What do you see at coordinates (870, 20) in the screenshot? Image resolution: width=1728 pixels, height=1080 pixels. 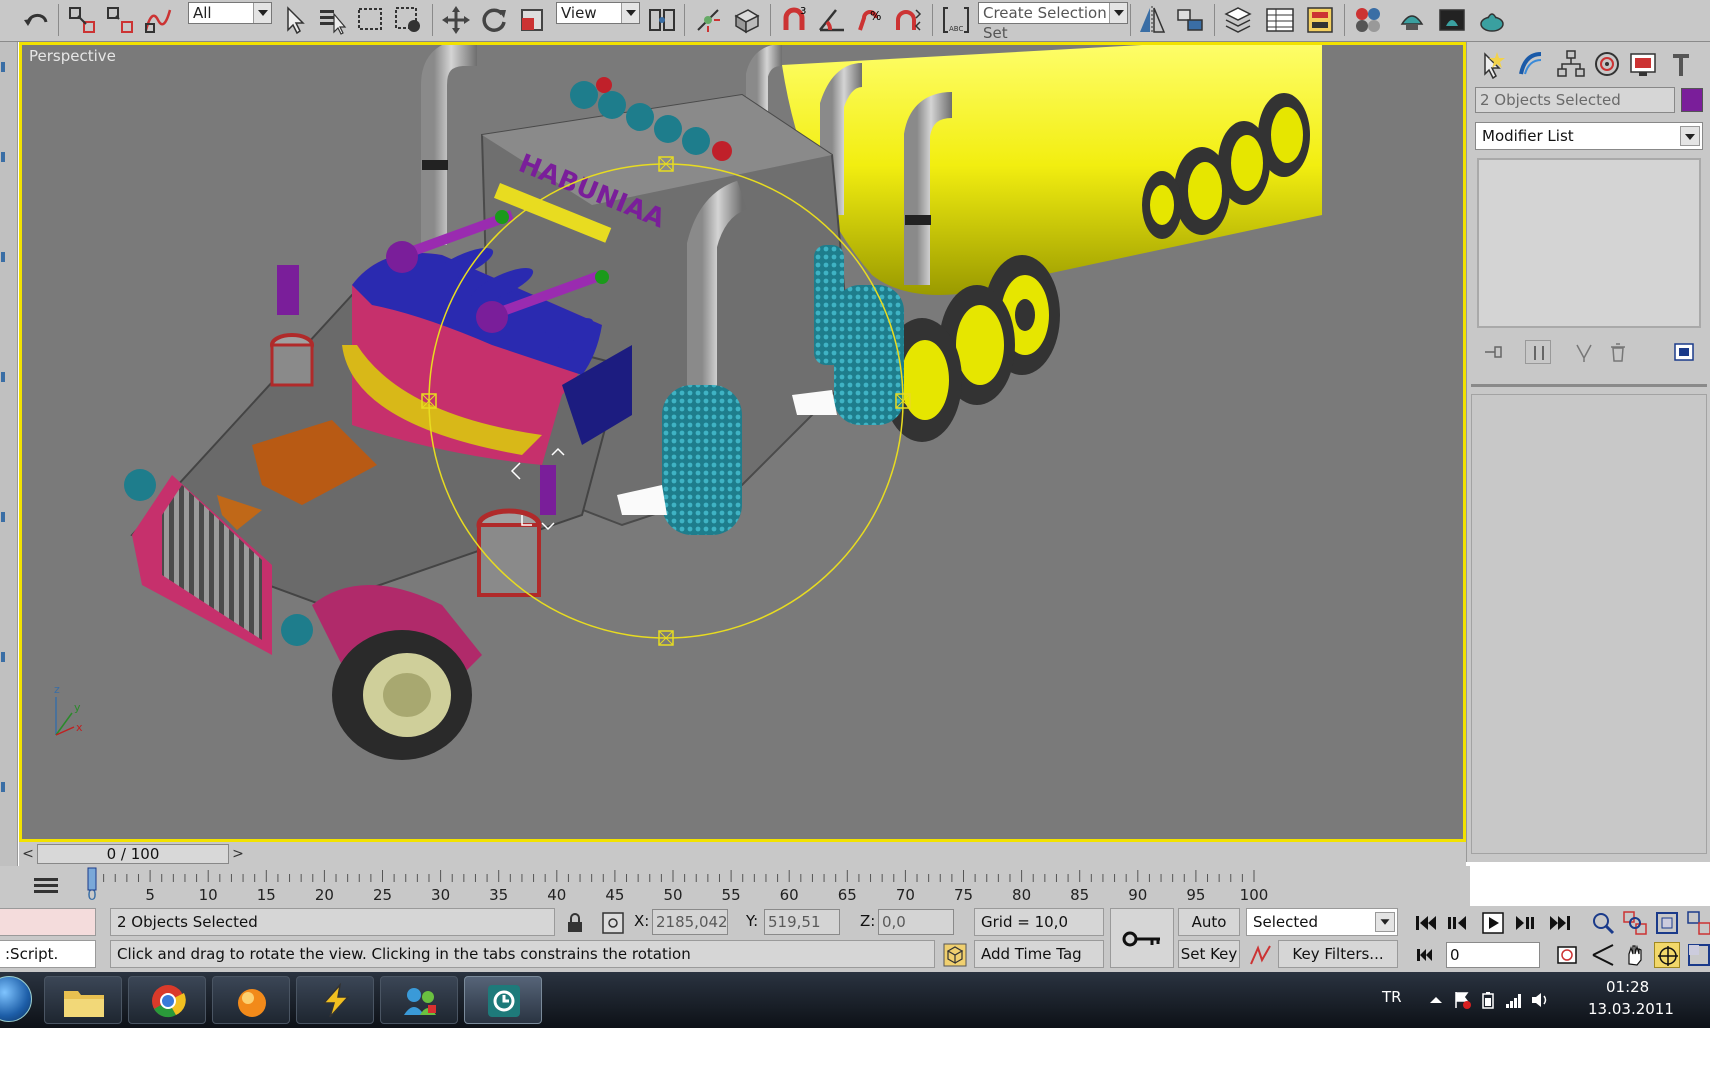 I see `percent-snap-icon: %` at bounding box center [870, 20].